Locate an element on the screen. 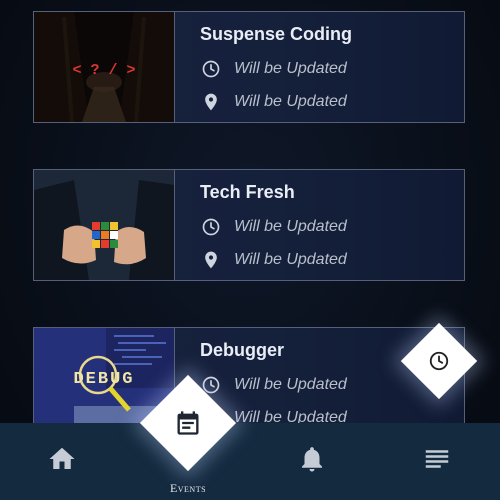 Image resolution: width=500 pixels, height=500 pixels. nav-notifications is located at coordinates (312, 461).